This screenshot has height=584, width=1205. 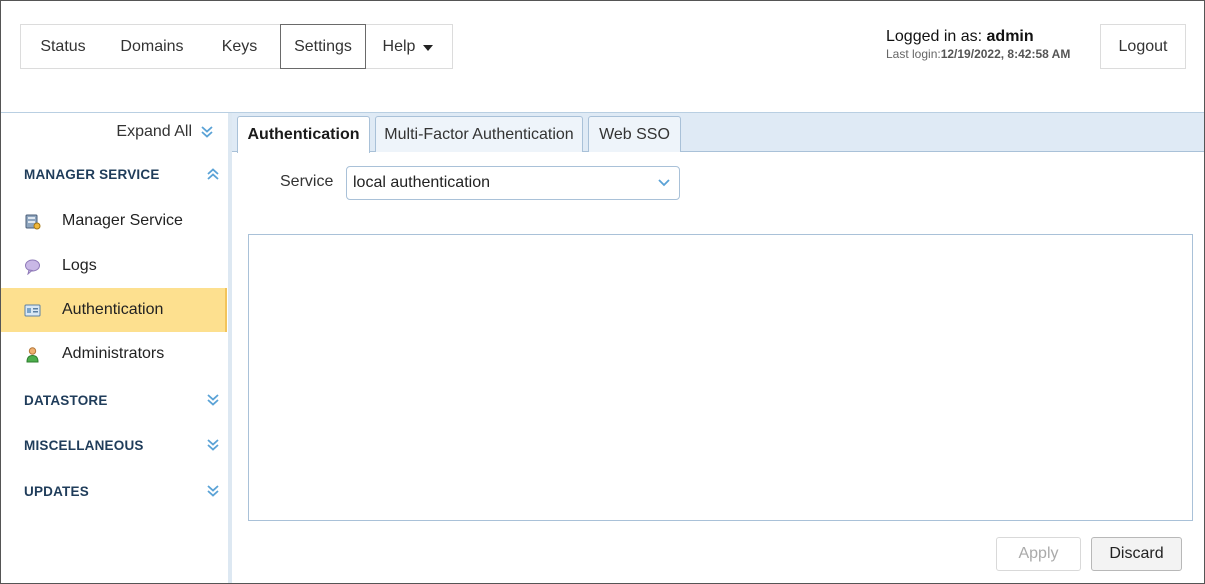 I want to click on top-nav: Status Domains Keys Settings Help, so click(x=236, y=46).